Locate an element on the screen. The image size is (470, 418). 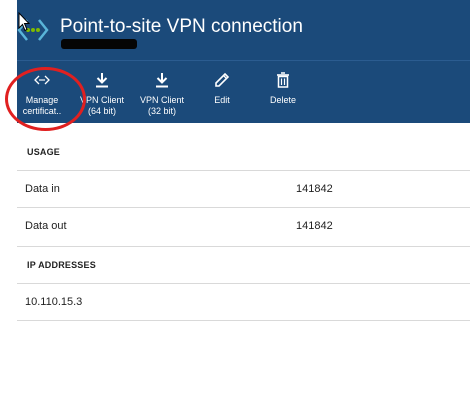
delete-label: Delete is located at coordinates (282, 100).